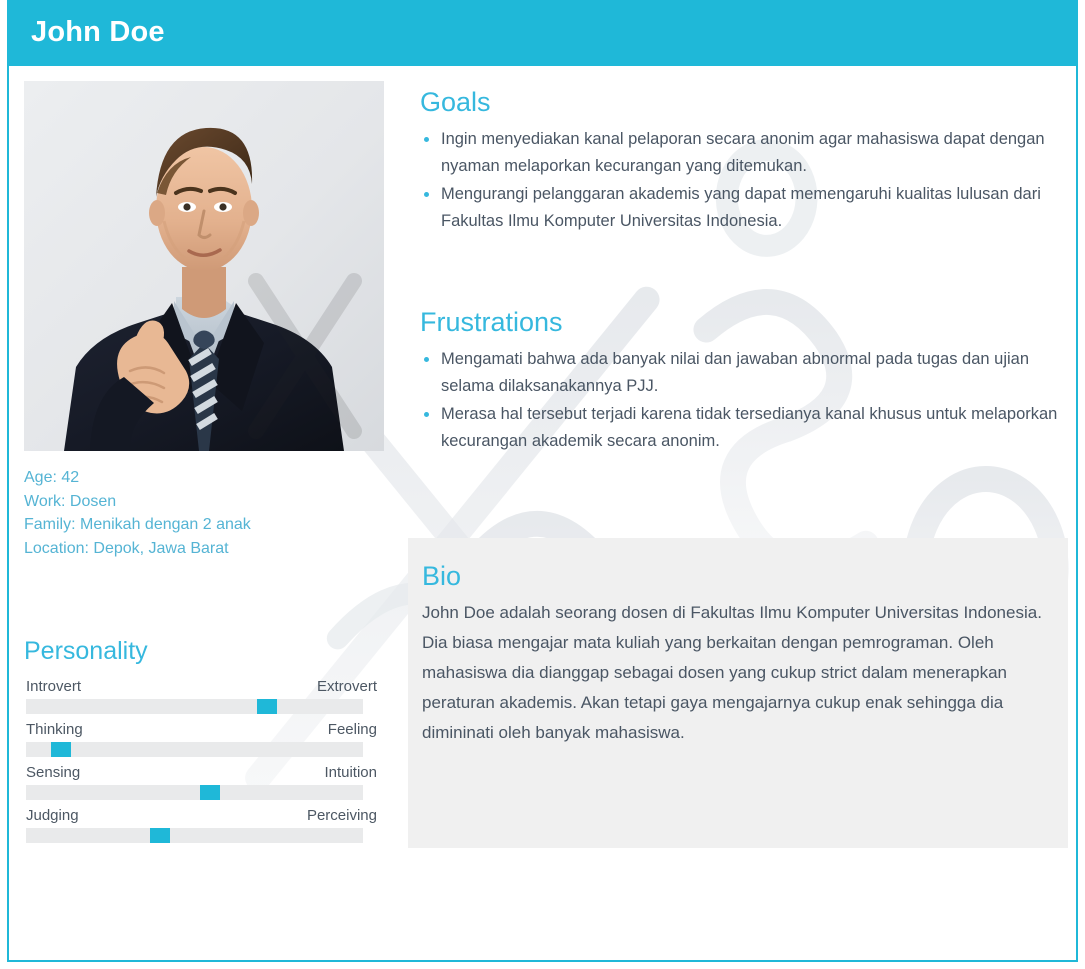 The image size is (1085, 969). What do you see at coordinates (455, 102) in the screenshot?
I see `goals-title: Goals` at bounding box center [455, 102].